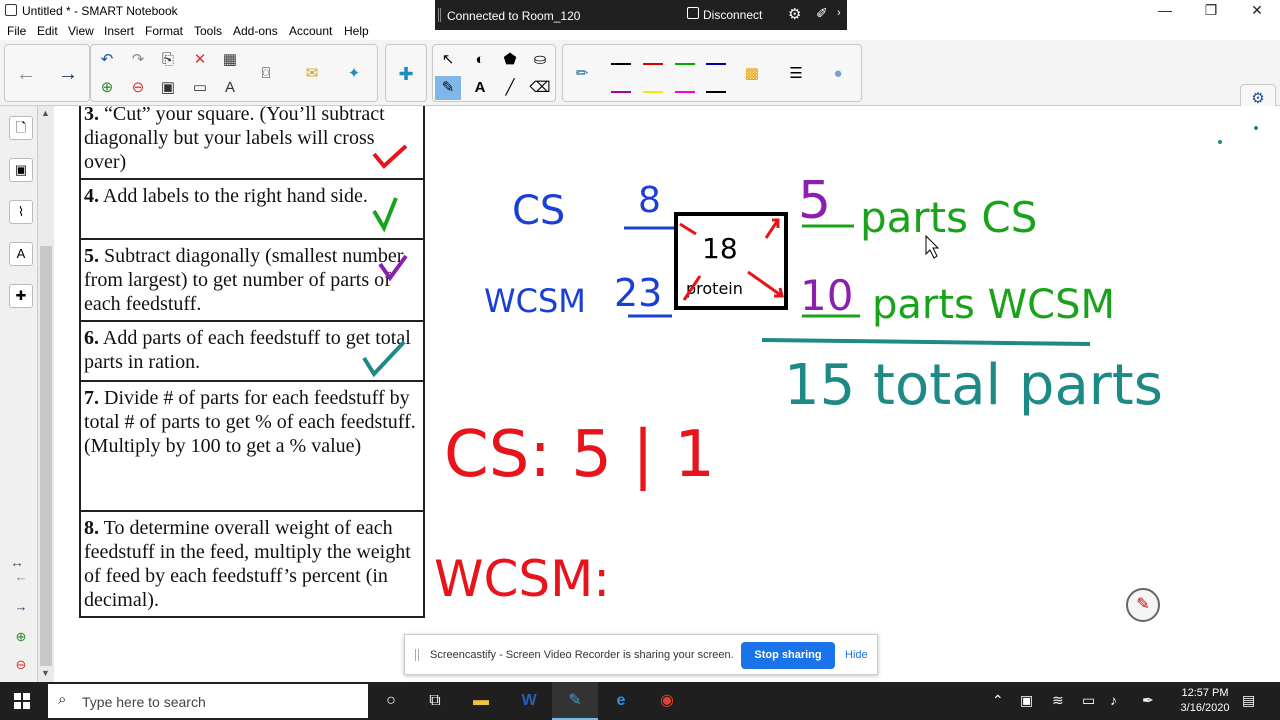 Image resolution: width=1280 pixels, height=720 pixels. Describe the element at coordinates (312, 74) in the screenshot. I see `response-icon: ✉` at that location.